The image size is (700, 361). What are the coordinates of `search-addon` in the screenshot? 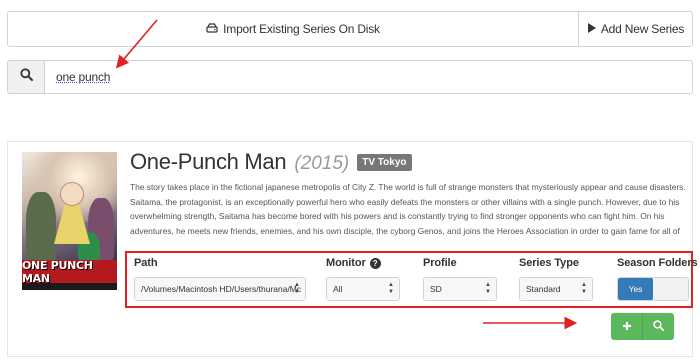 It's located at (26, 77).